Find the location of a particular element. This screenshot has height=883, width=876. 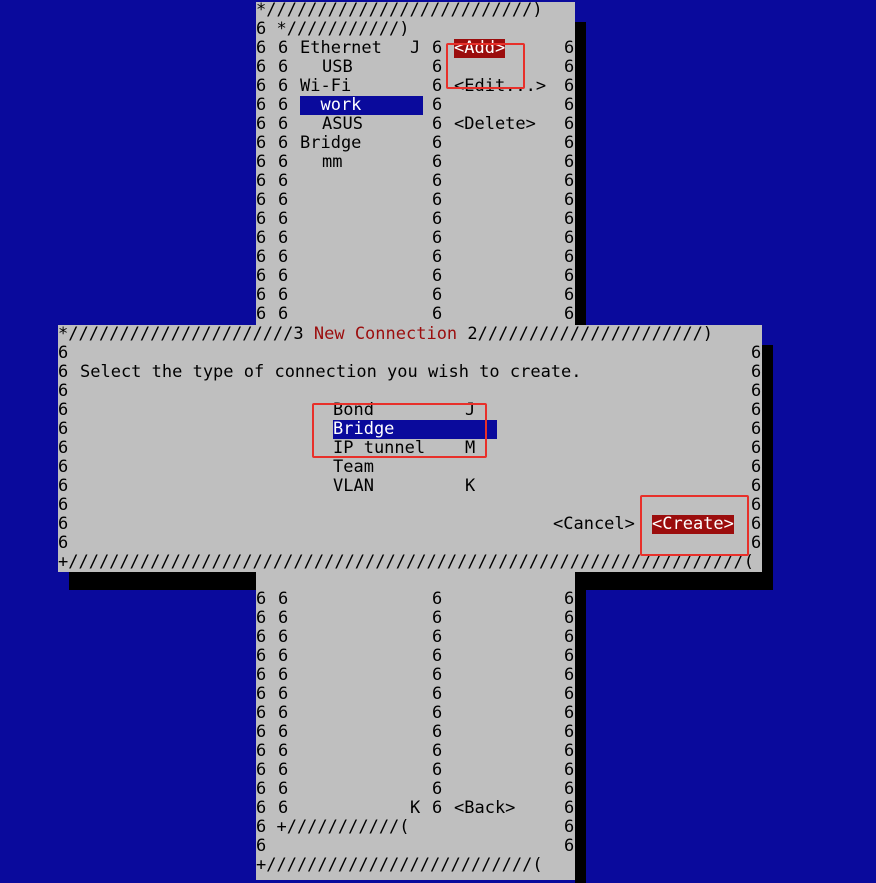

connection-item: work is located at coordinates (361, 105).